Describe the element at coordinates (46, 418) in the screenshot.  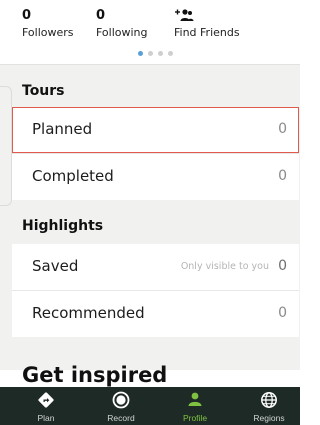
I see `nav-plan-label: Plan` at that location.